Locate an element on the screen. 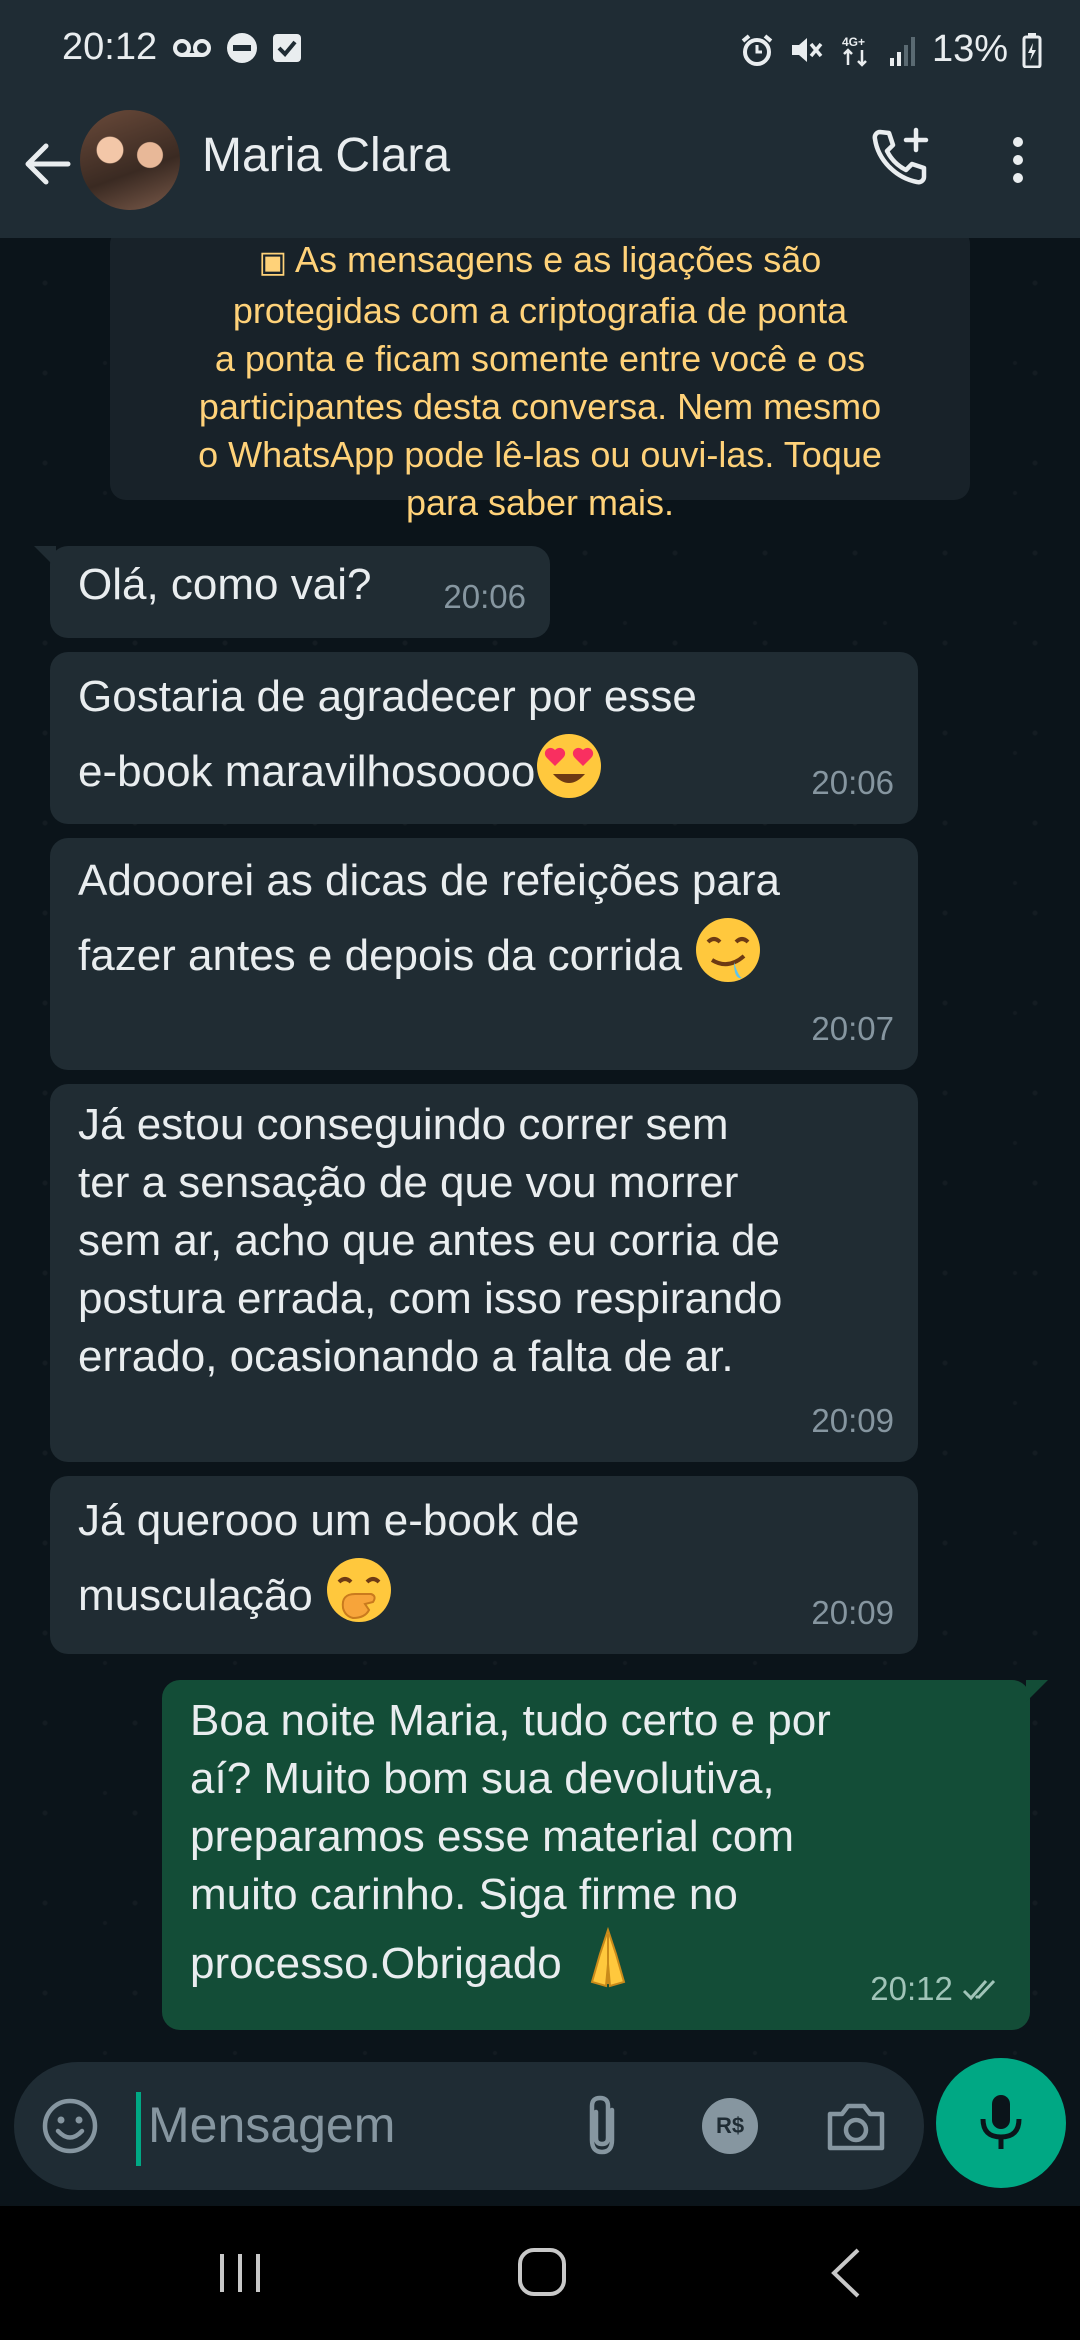 The image size is (1080, 2340). message-input: Mensagem is located at coordinates (271, 2125).